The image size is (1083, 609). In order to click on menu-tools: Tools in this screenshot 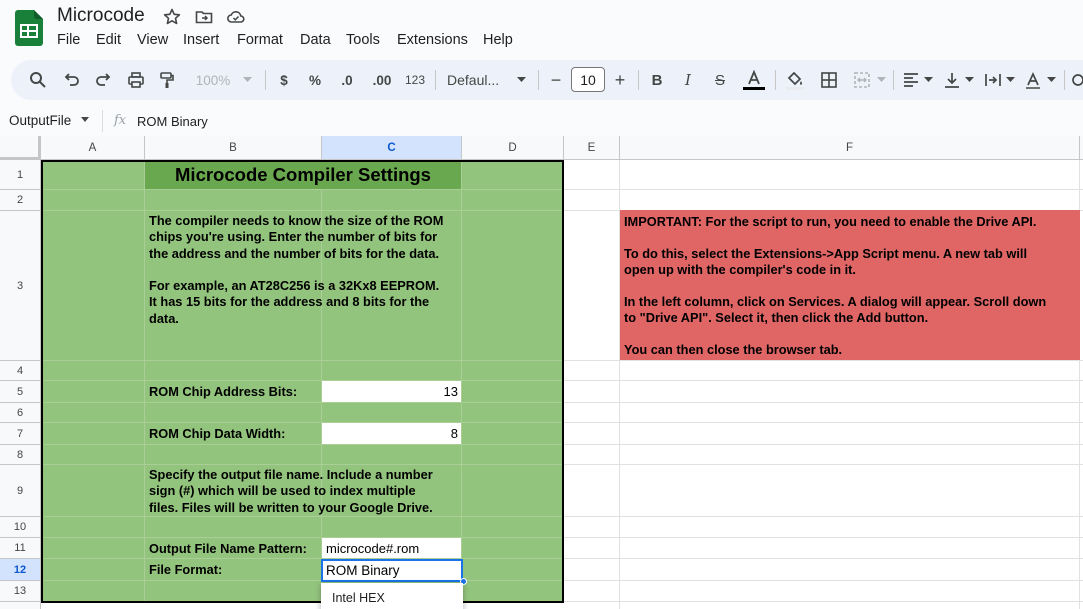, I will do `click(363, 40)`.